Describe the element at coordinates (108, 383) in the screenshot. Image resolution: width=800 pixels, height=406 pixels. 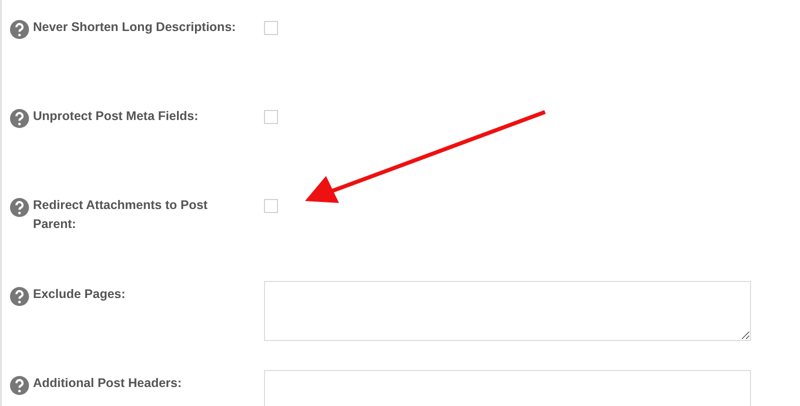
I see `setting-label: Additional Post Headers:` at that location.